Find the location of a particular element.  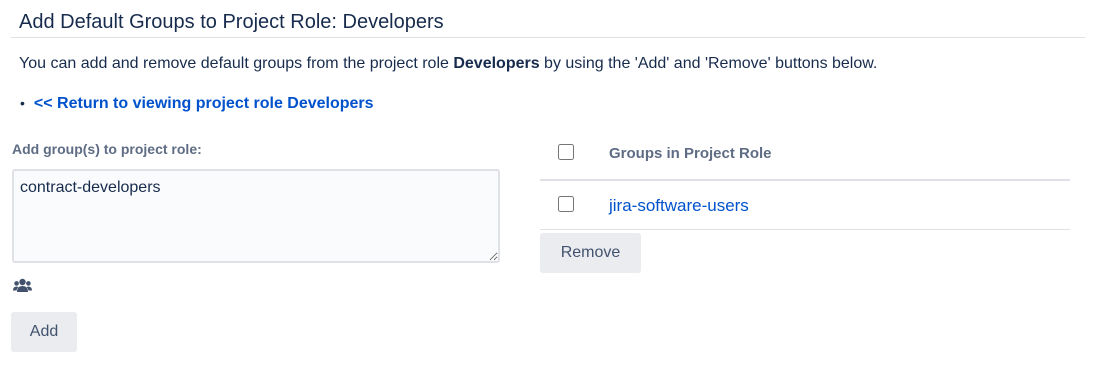

add-groups-label: Add group(s) to project role: is located at coordinates (107, 149).